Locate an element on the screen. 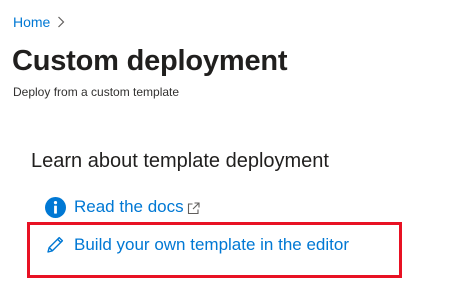 The height and width of the screenshot is (299, 467). page-subtitle: Deploy from a custom template is located at coordinates (96, 92).